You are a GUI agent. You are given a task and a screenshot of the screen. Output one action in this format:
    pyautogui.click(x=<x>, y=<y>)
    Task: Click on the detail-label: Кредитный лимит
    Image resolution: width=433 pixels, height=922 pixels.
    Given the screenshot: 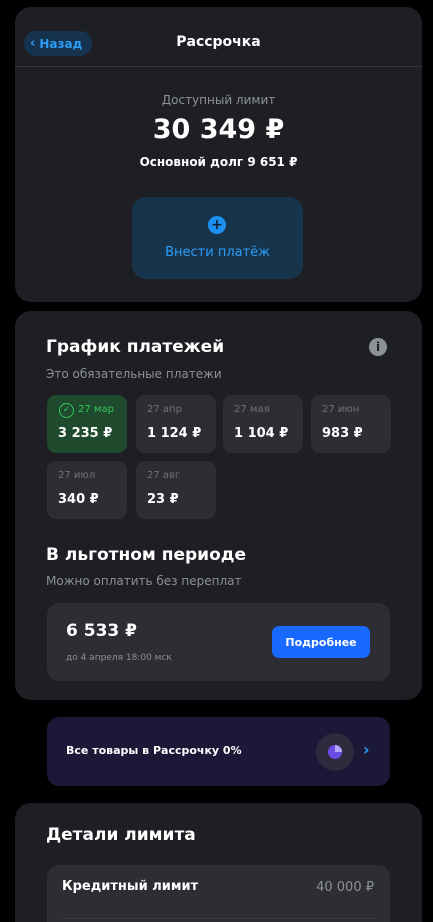 What is the action you would take?
    pyautogui.click(x=130, y=886)
    